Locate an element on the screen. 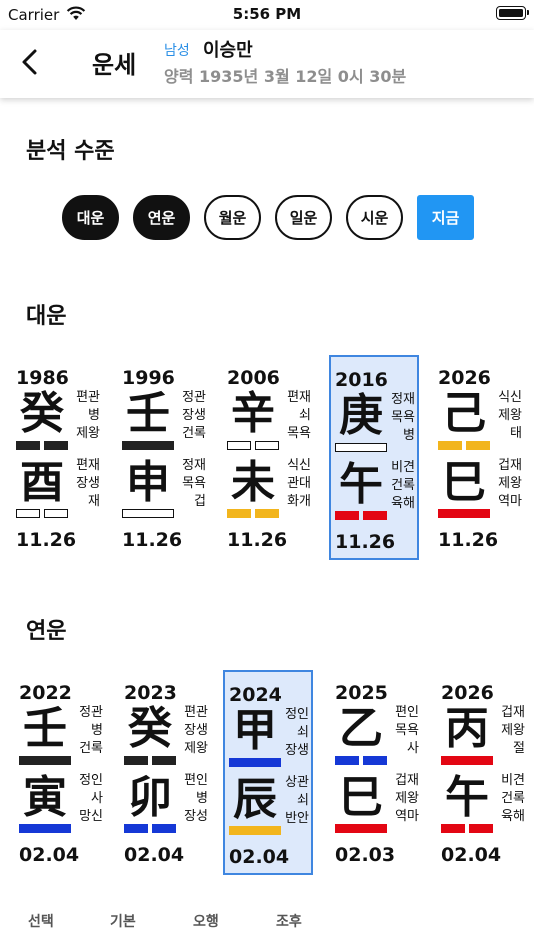  pillar-card: 2024 甲辰 정인 쇠 장생 상관 쇠 반안 02.04 is located at coordinates (268, 772).